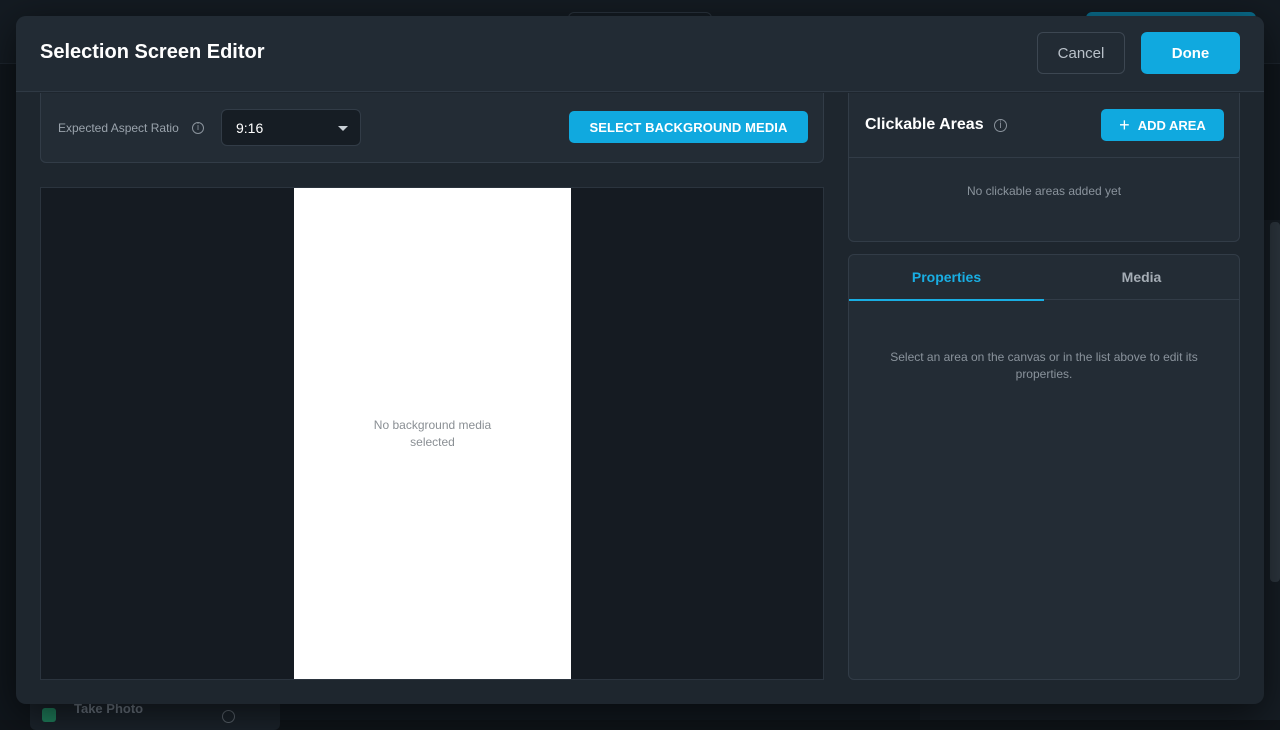  Describe the element at coordinates (1044, 157) in the screenshot. I see `divider` at that location.